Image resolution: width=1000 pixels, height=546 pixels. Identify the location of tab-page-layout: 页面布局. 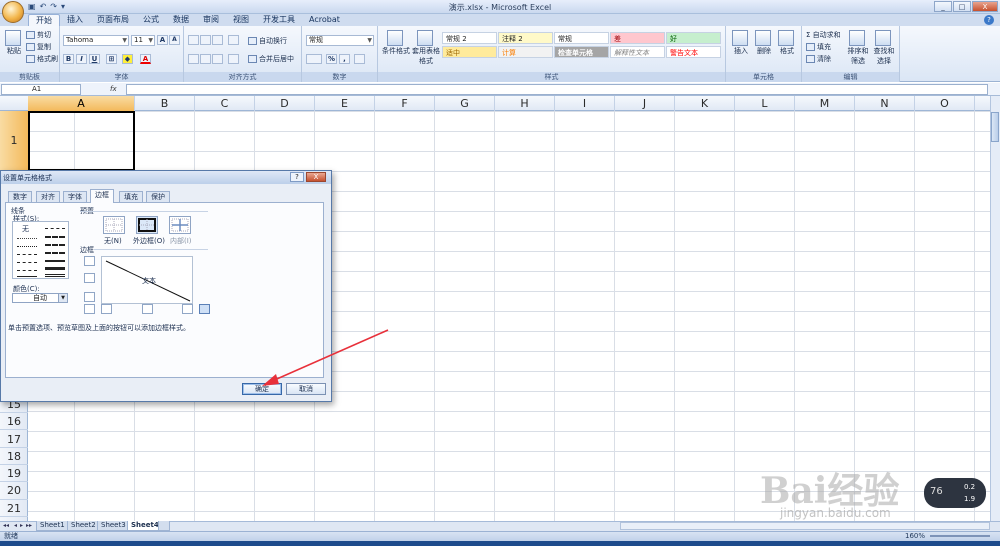
(113, 20).